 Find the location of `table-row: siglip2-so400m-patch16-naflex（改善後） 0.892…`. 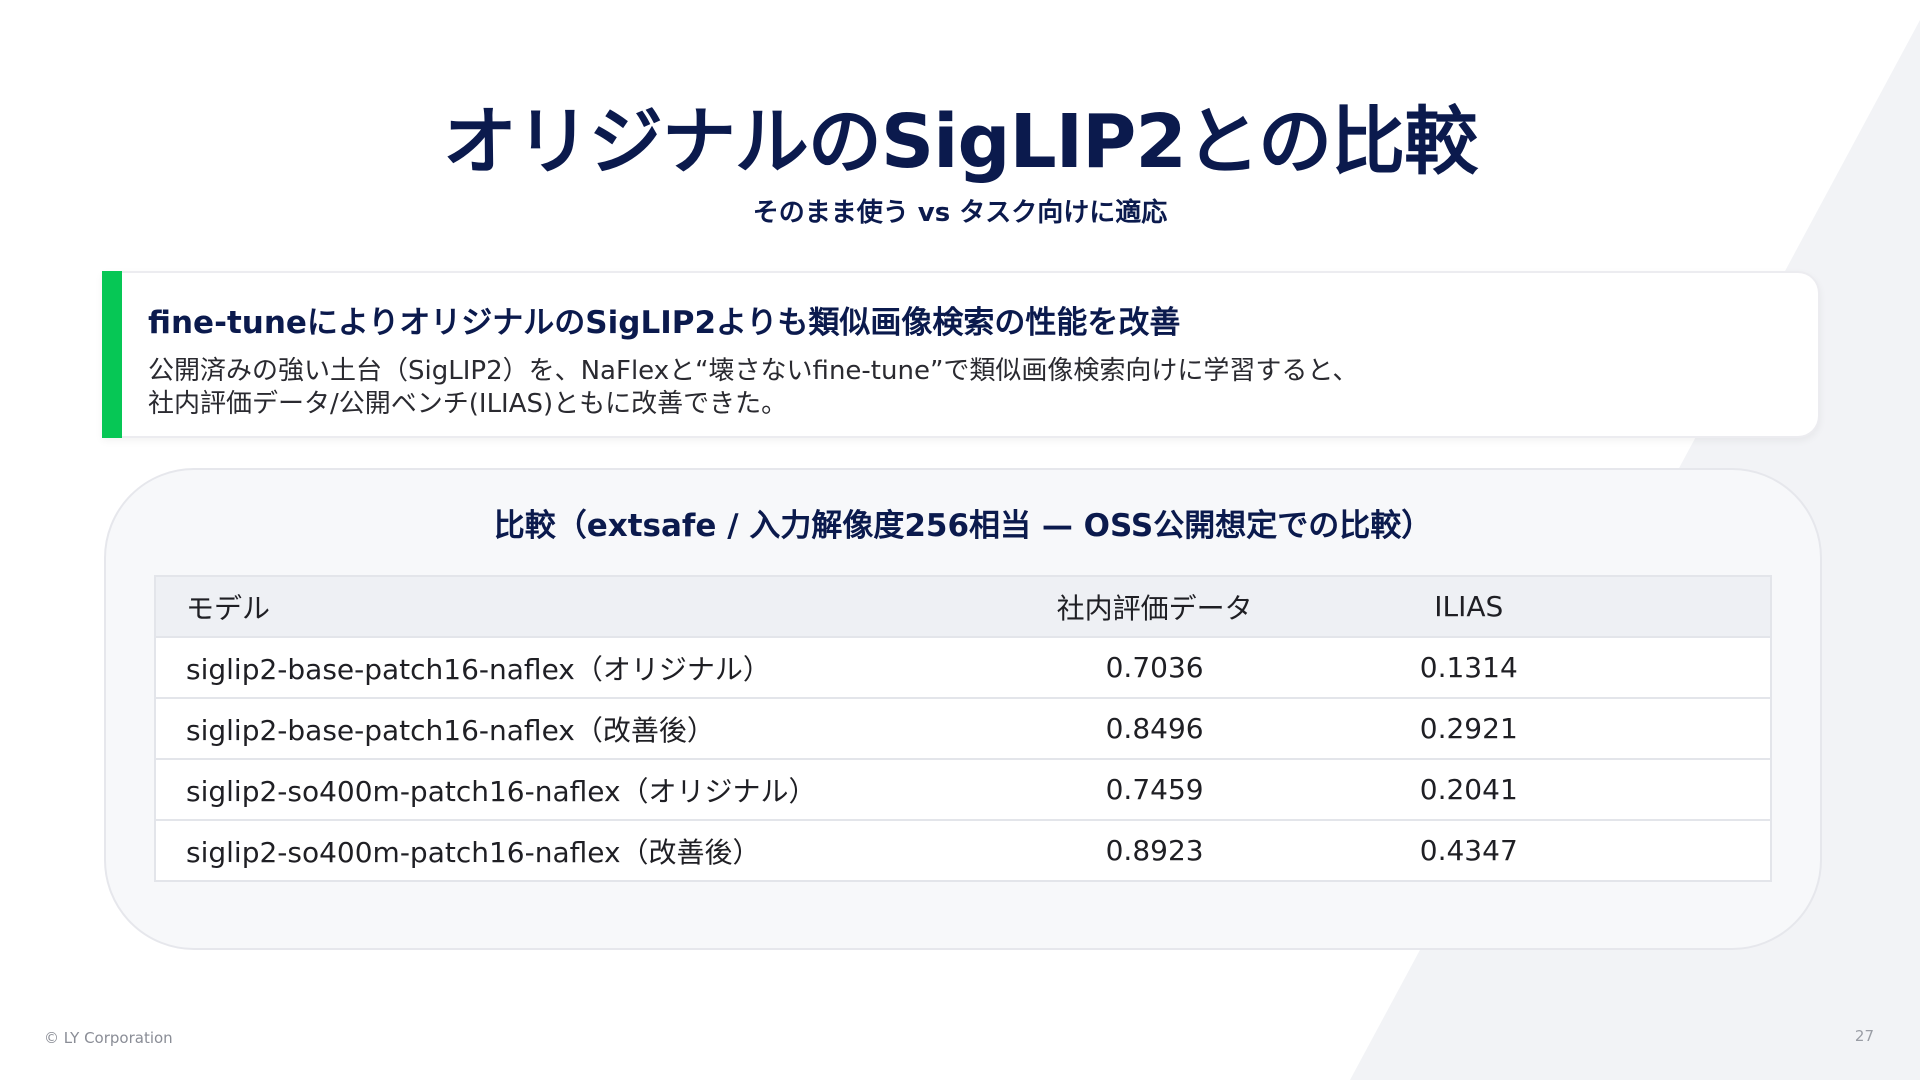

table-row: siglip2-so400m-patch16-naflex（改善後） 0.892… is located at coordinates (963, 850).